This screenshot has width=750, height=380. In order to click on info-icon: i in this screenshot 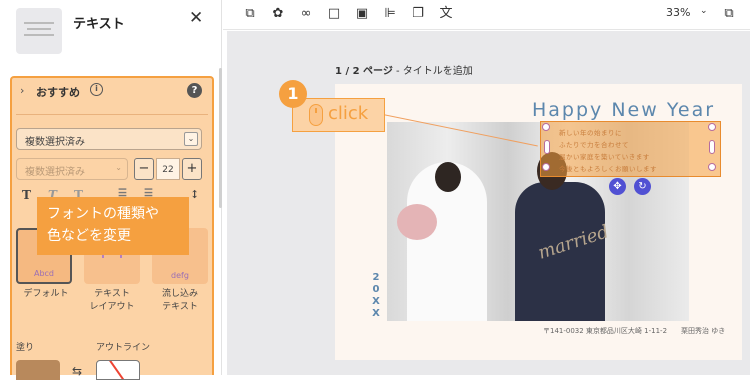, I will do `click(96, 89)`.